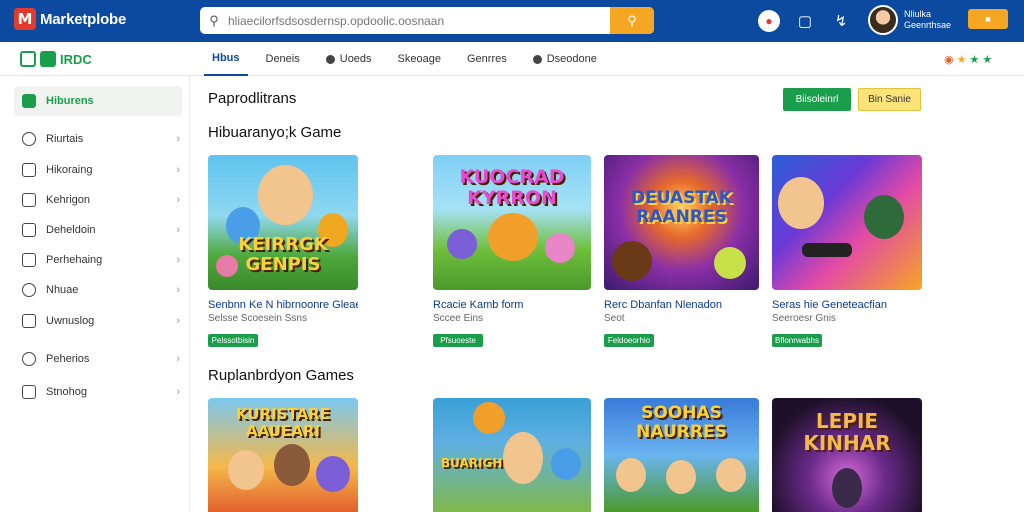  I want to click on document-icon, so click(29, 392).